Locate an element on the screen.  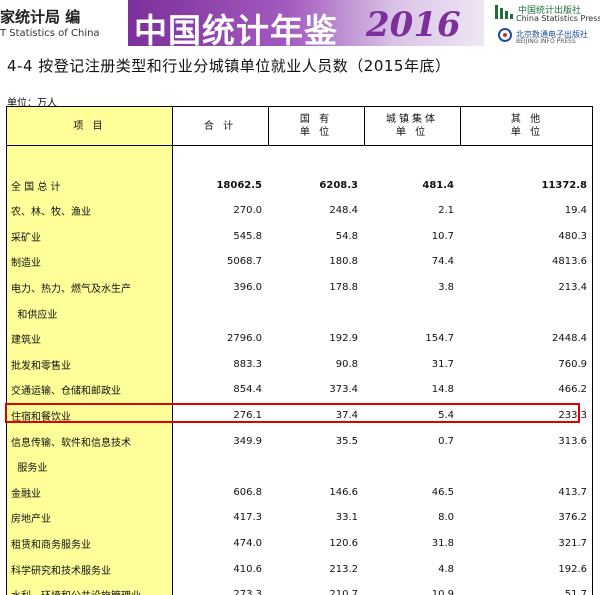
row-label: 全 国 总 计 is located at coordinates (36, 187).